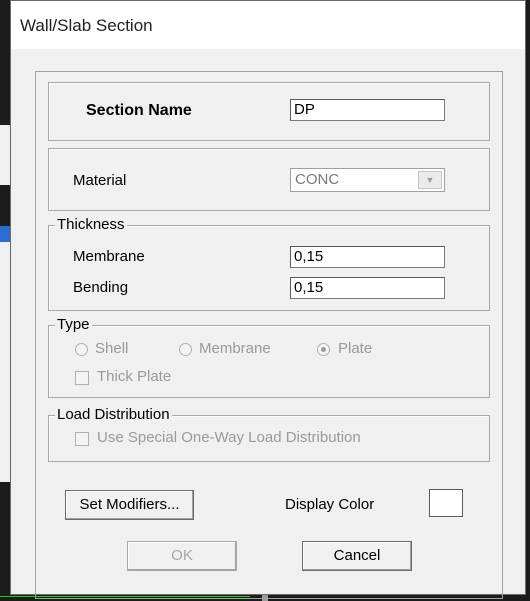 This screenshot has height=601, width=530. What do you see at coordinates (5, 234) in the screenshot?
I see `background-app-selection` at bounding box center [5, 234].